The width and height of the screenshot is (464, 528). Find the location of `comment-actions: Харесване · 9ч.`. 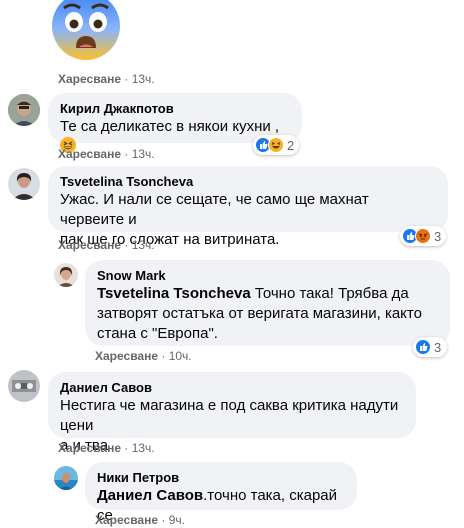

comment-actions: Харесване · 9ч. is located at coordinates (140, 520).